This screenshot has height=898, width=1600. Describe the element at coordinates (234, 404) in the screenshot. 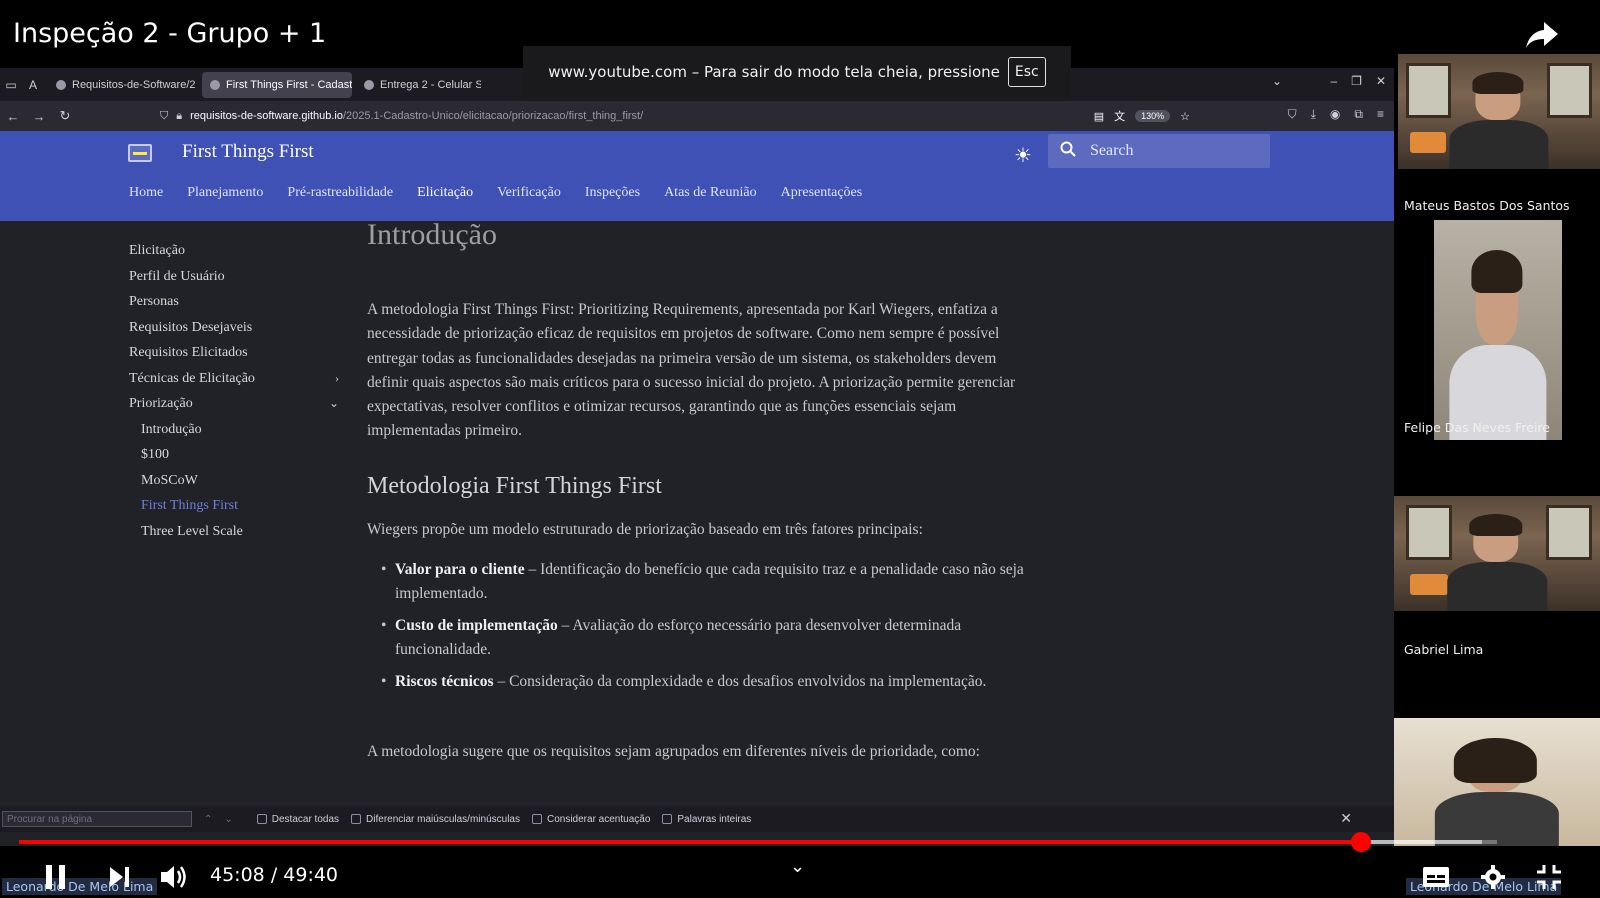

I see `sidebar-item: Priorização ⌄` at that location.